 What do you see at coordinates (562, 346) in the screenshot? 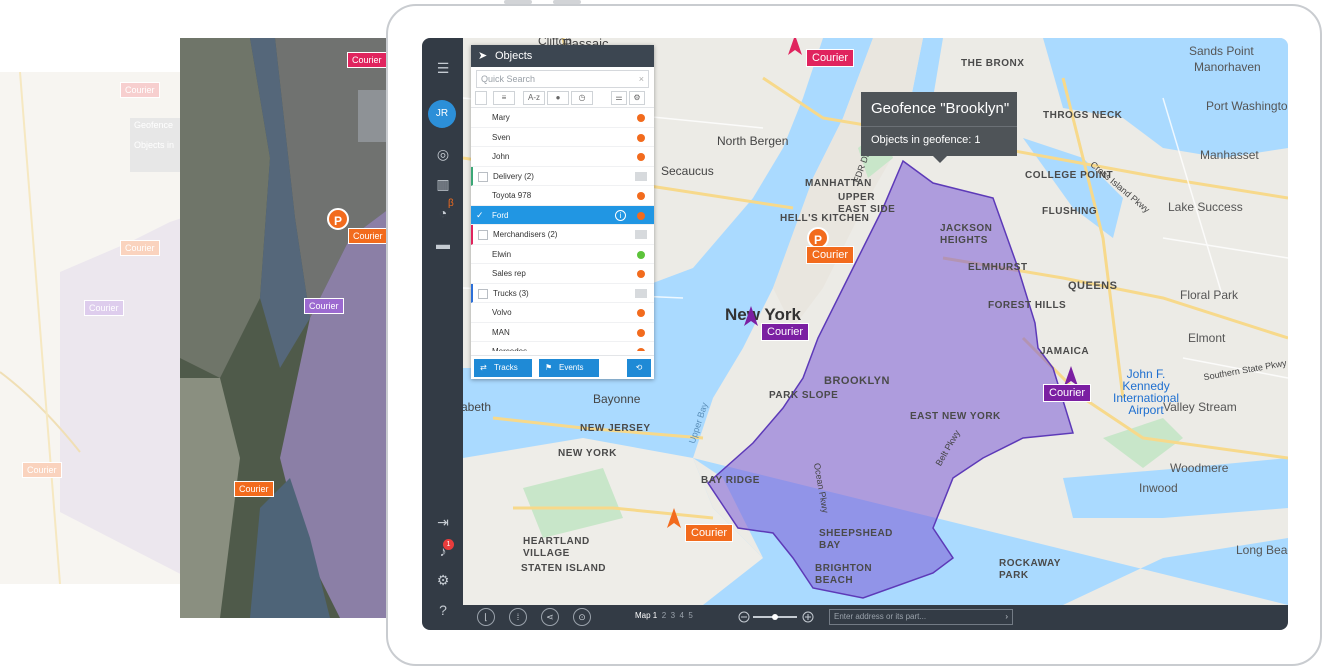
I see `object-row: Mercedes` at bounding box center [562, 346].